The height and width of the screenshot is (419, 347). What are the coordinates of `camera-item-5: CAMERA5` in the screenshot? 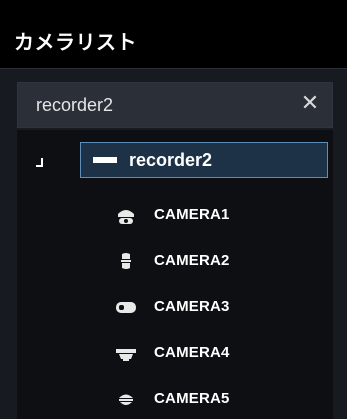 It's located at (215, 400).